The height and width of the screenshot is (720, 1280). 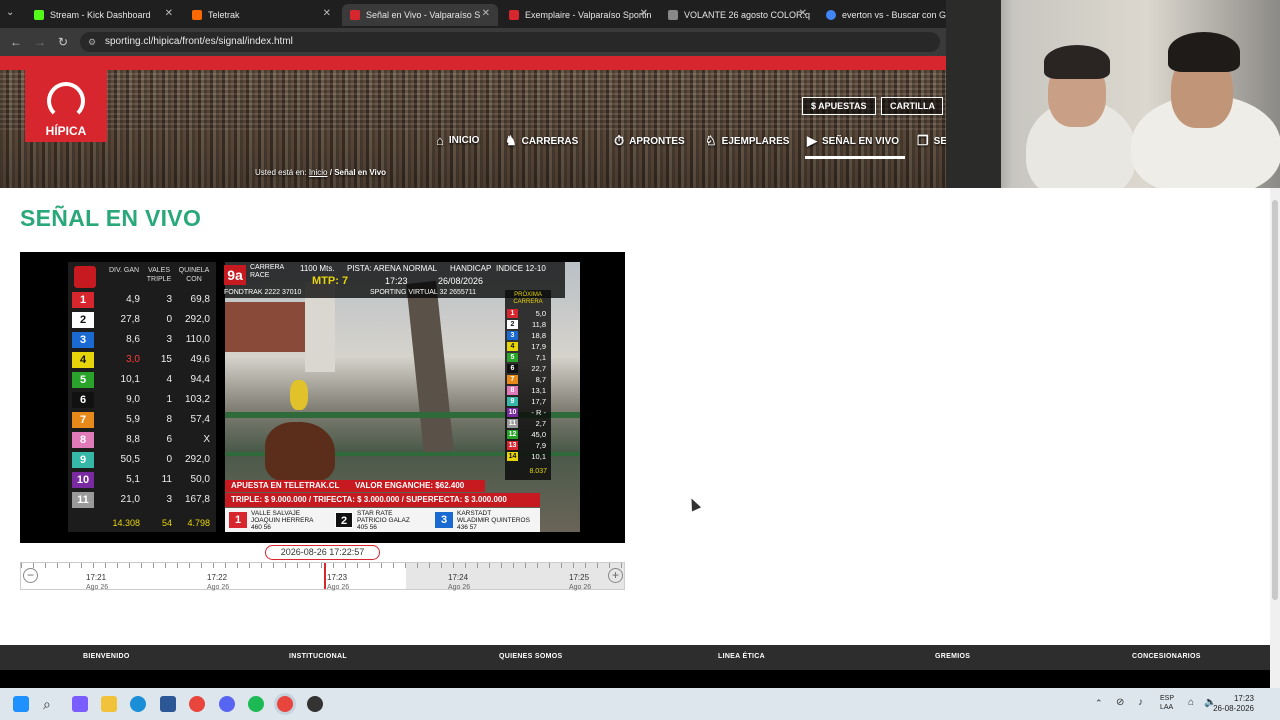 I want to click on menu-senal-en-vivo: ▶ SEÑAL EN VIVO, so click(x=853, y=141).